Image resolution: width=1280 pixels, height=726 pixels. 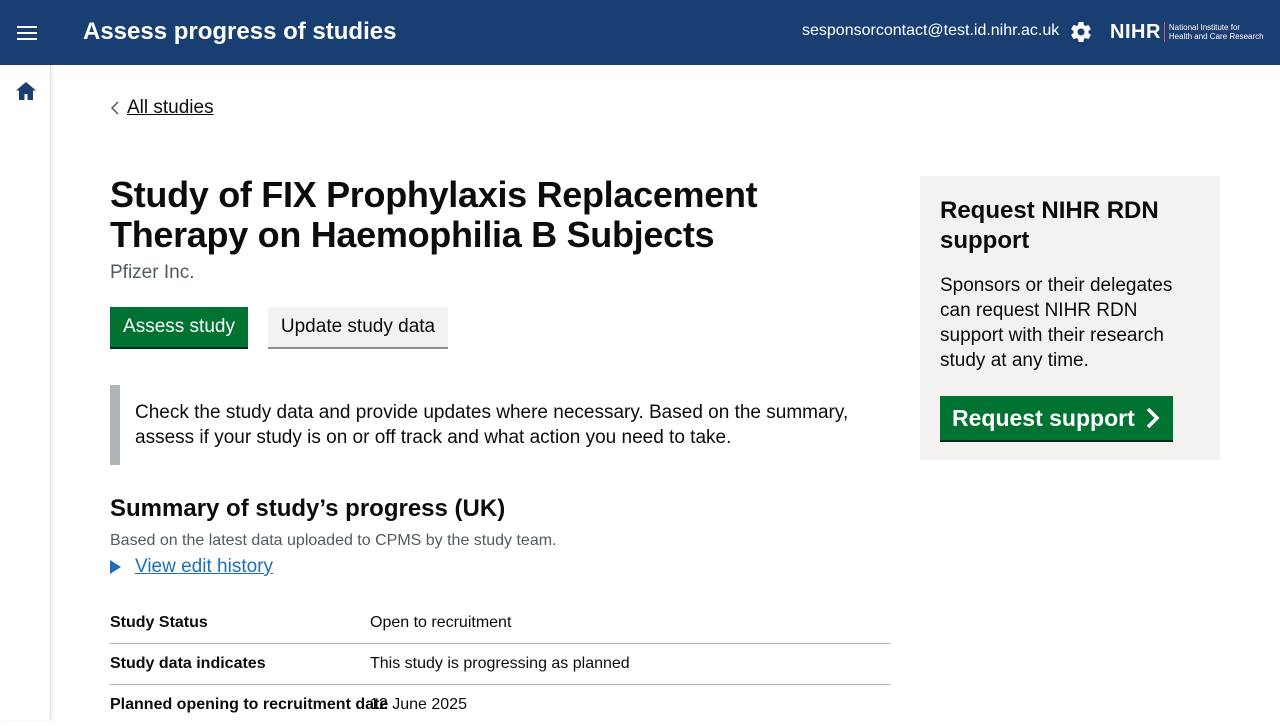 What do you see at coordinates (204, 567) in the screenshot?
I see `view-edit-history-link: View edit history` at bounding box center [204, 567].